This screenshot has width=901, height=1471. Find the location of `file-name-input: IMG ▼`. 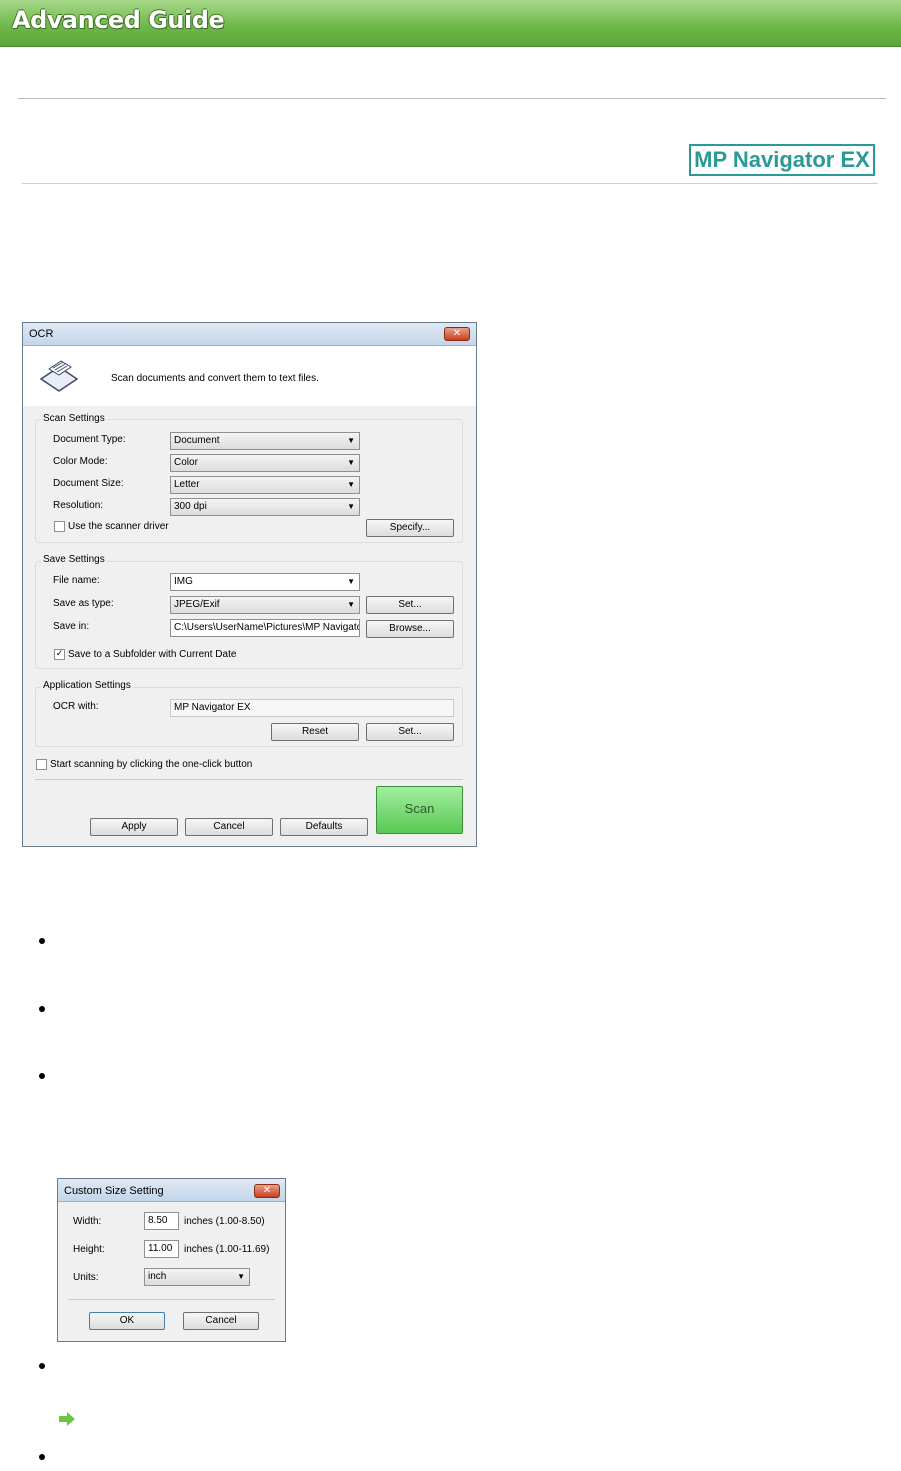

file-name-input: IMG ▼ is located at coordinates (265, 582).